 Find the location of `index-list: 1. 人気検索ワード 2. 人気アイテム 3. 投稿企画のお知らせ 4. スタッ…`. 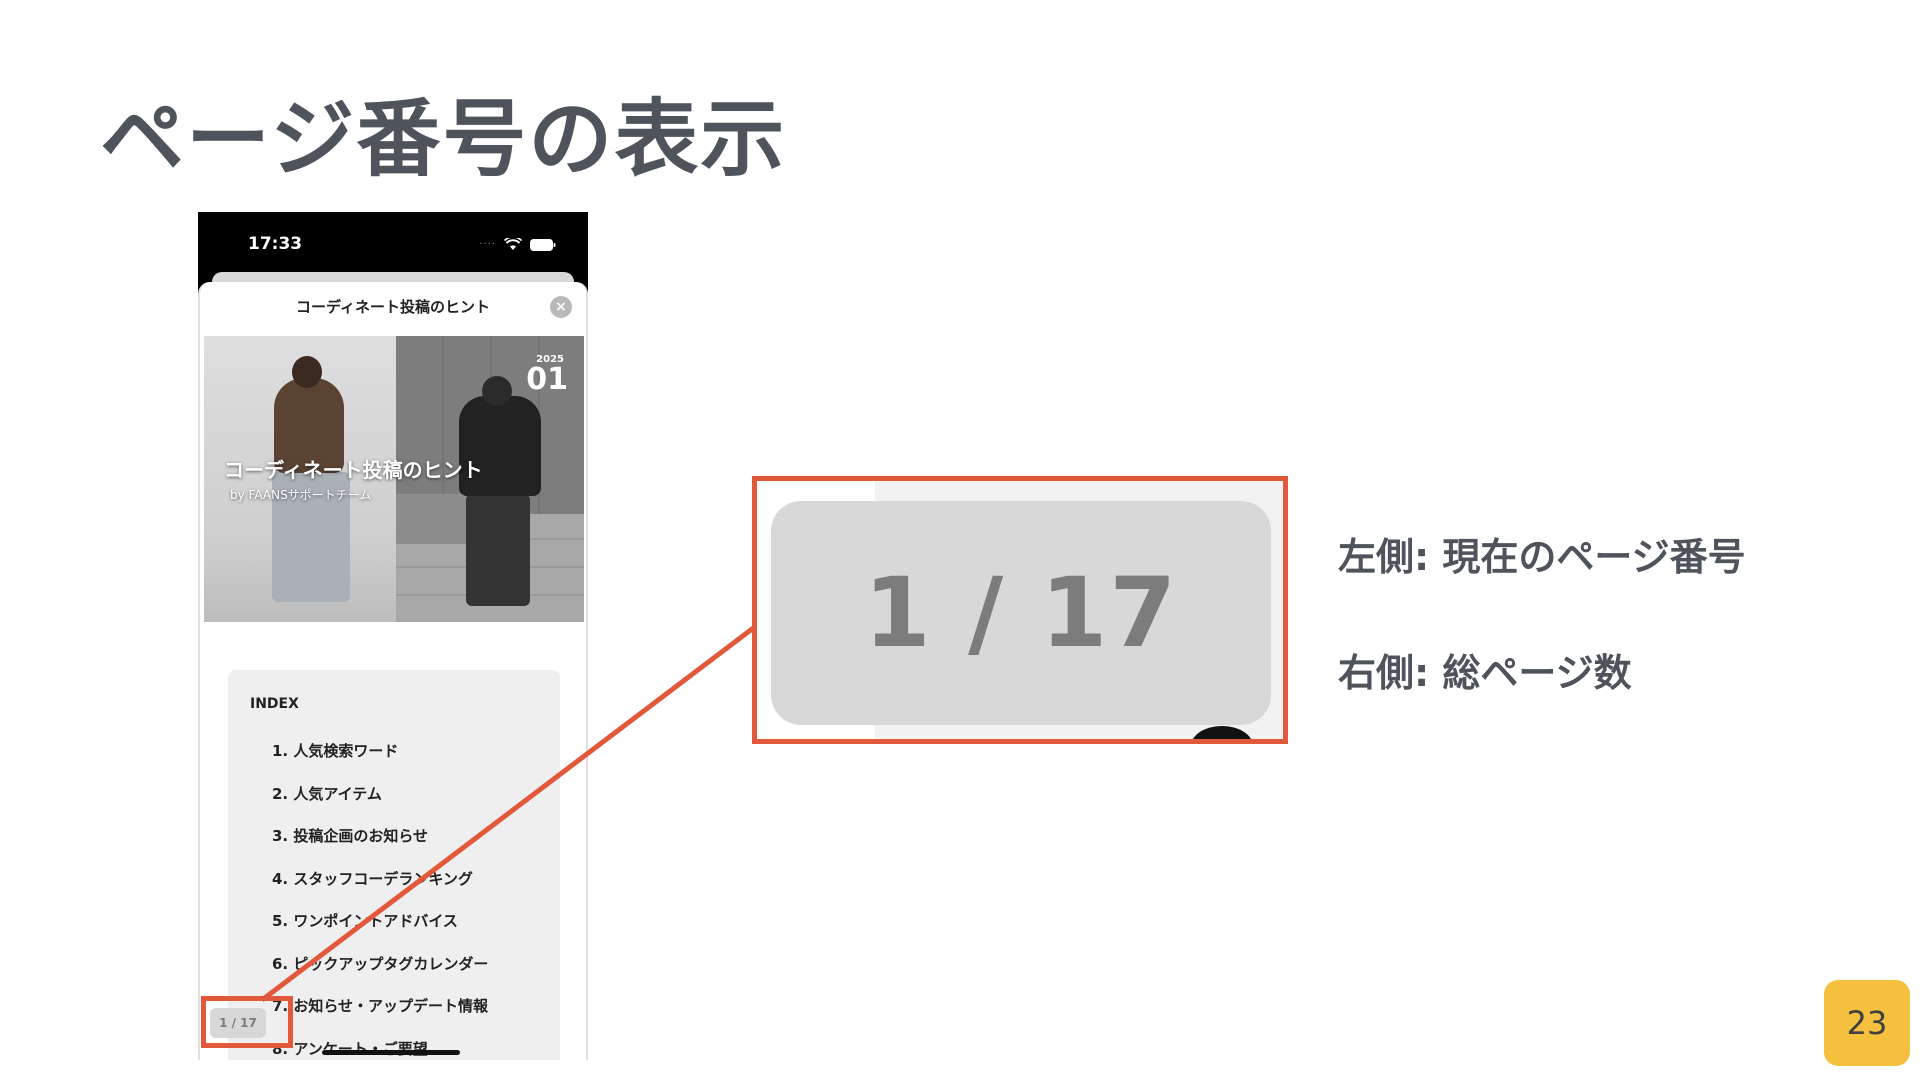

index-list: 1. 人気検索ワード 2. 人気アイテム 3. 投稿企画のお知らせ 4. スタッ… is located at coordinates (380, 900).